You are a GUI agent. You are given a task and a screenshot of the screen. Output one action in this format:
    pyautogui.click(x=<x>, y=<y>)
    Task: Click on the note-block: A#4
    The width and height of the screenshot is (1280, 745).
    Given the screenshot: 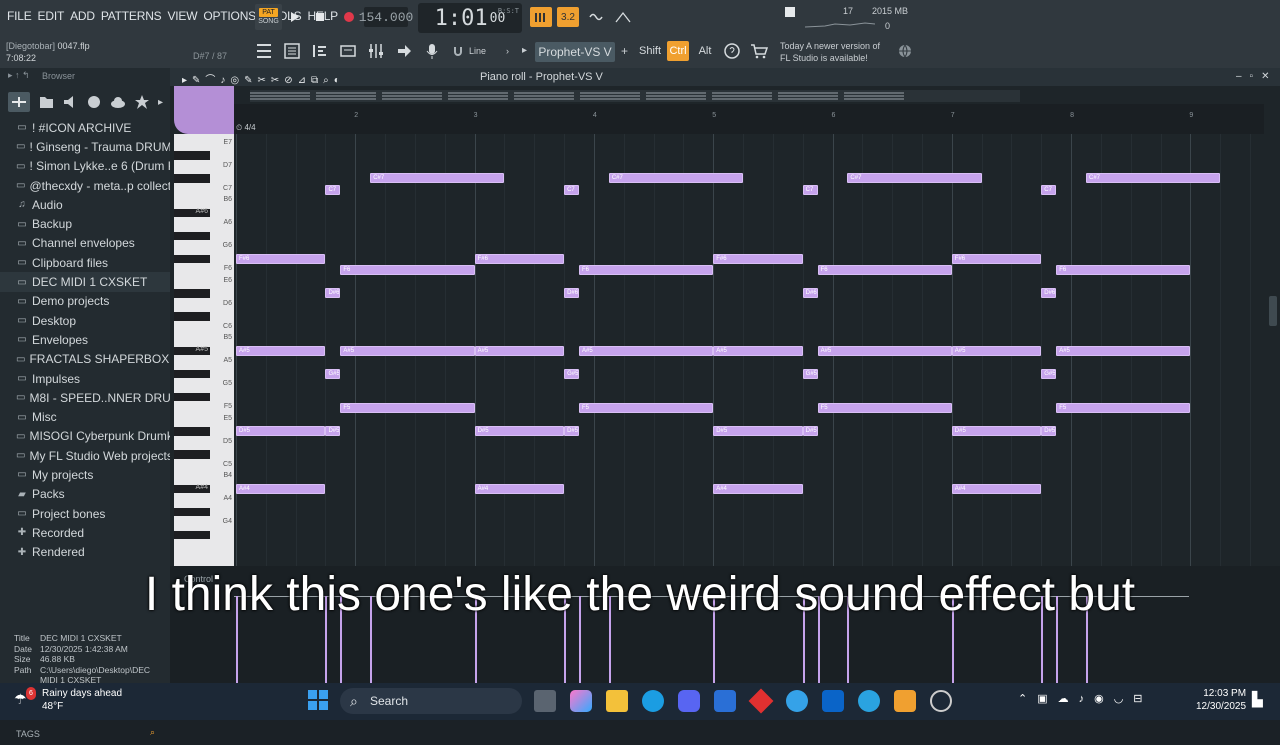 What is the action you would take?
    pyautogui.click(x=519, y=488)
    